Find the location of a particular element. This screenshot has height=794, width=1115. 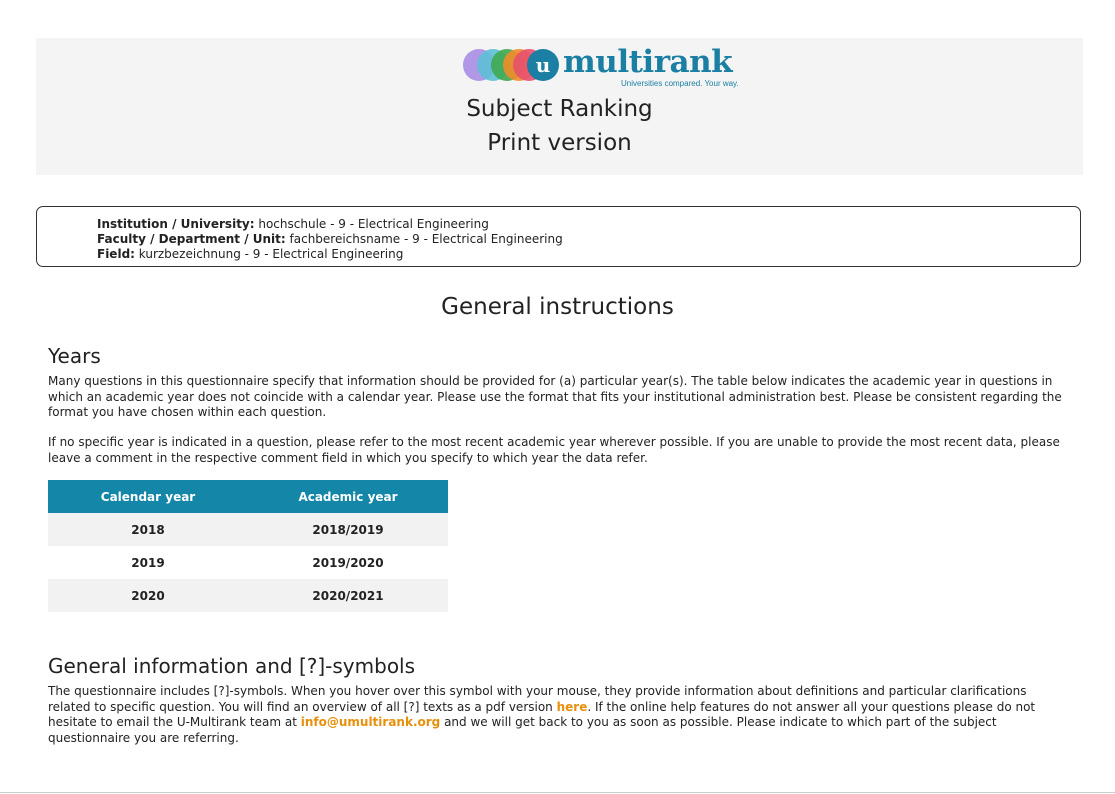

svg-text: u is located at coordinates (543, 65).